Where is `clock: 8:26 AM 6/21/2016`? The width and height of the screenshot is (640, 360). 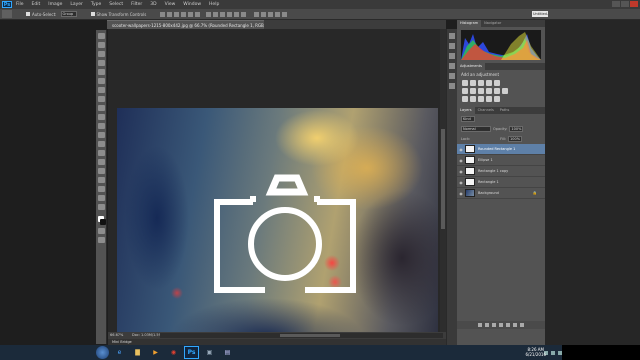
clock: 8:26 AM 6/21/2016 is located at coordinates (535, 352).